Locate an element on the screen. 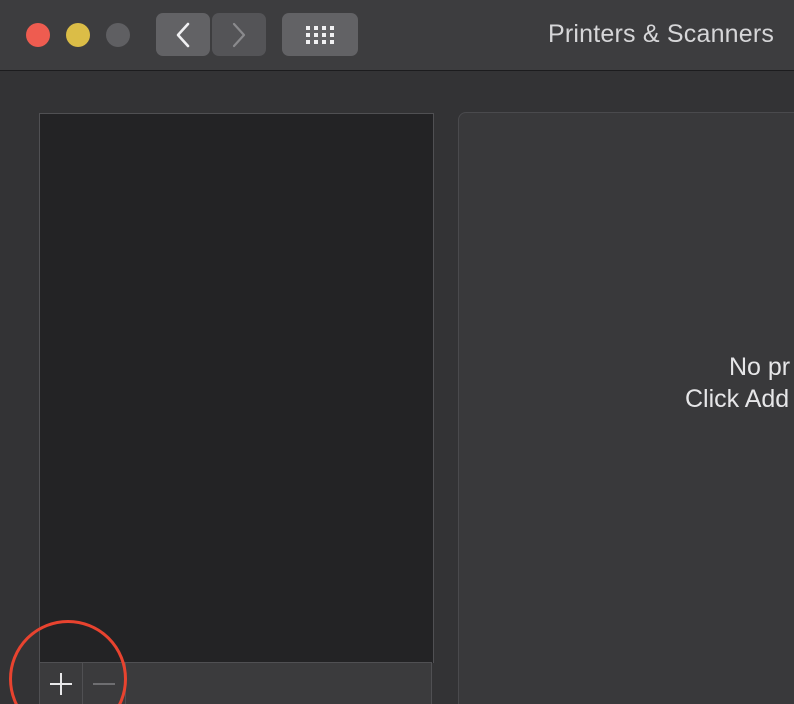 Image resolution: width=794 pixels, height=704 pixels. plus-icon is located at coordinates (61, 684).